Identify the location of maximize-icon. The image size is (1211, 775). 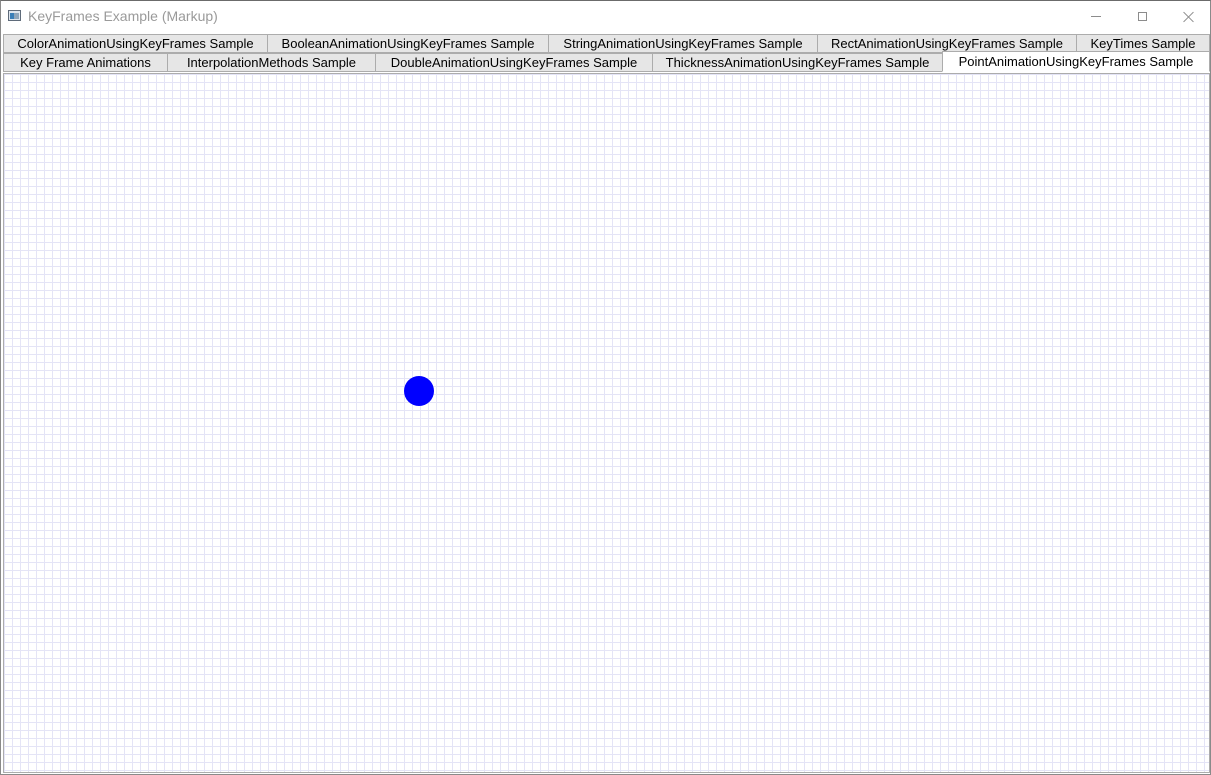
(1142, 16).